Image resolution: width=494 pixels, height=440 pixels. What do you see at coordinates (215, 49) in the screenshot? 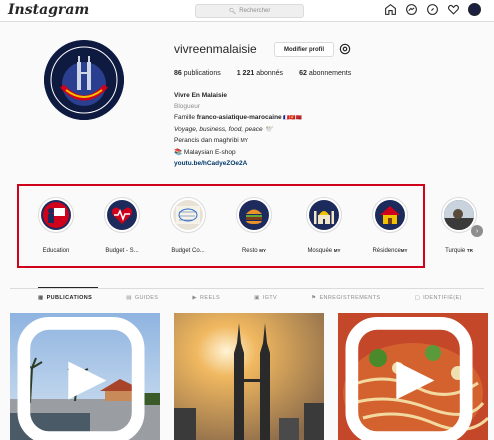
I see `profile-username: vivreenmalaisie` at bounding box center [215, 49].